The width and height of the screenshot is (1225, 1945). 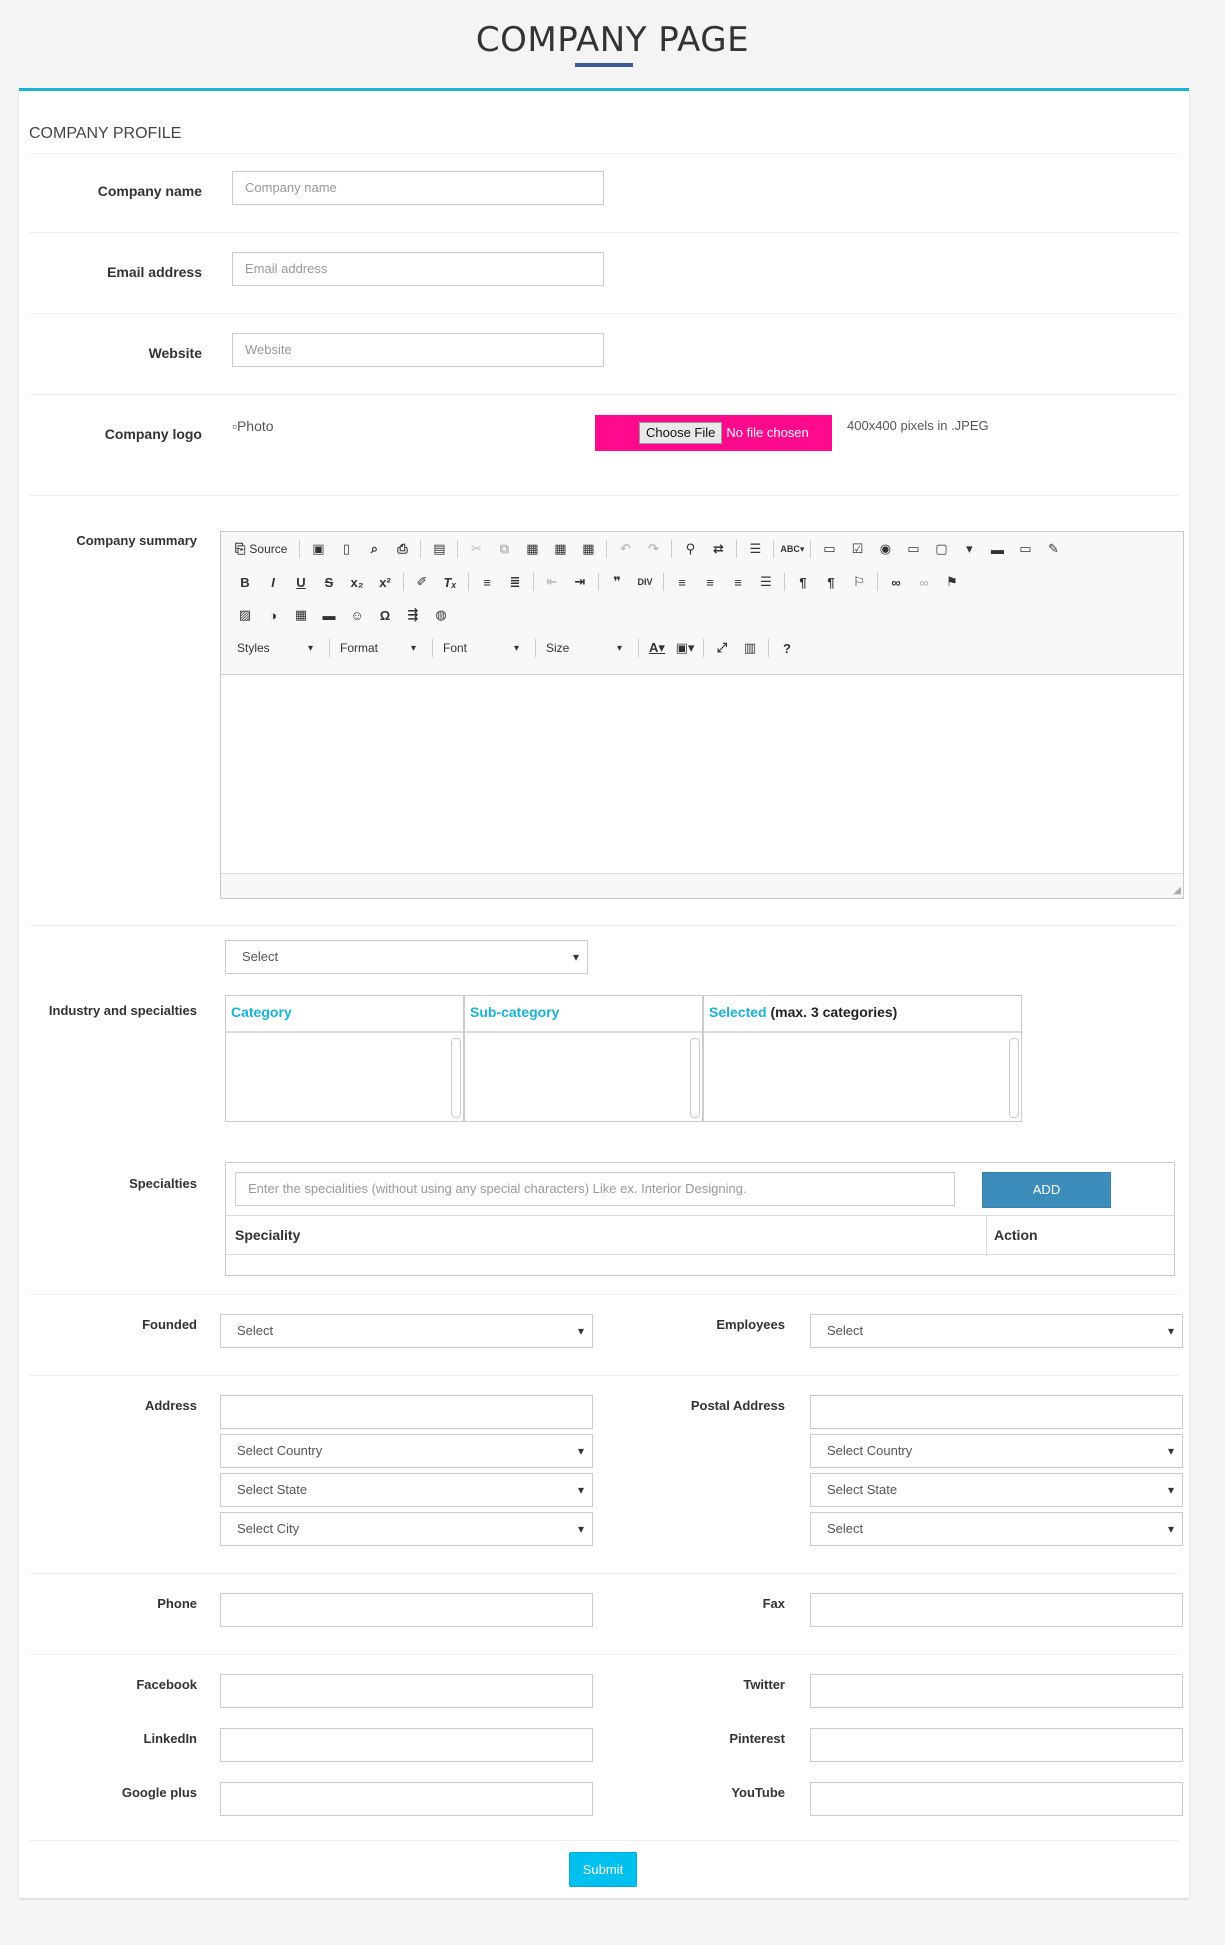 I want to click on youtube-input, so click(x=996, y=1799).